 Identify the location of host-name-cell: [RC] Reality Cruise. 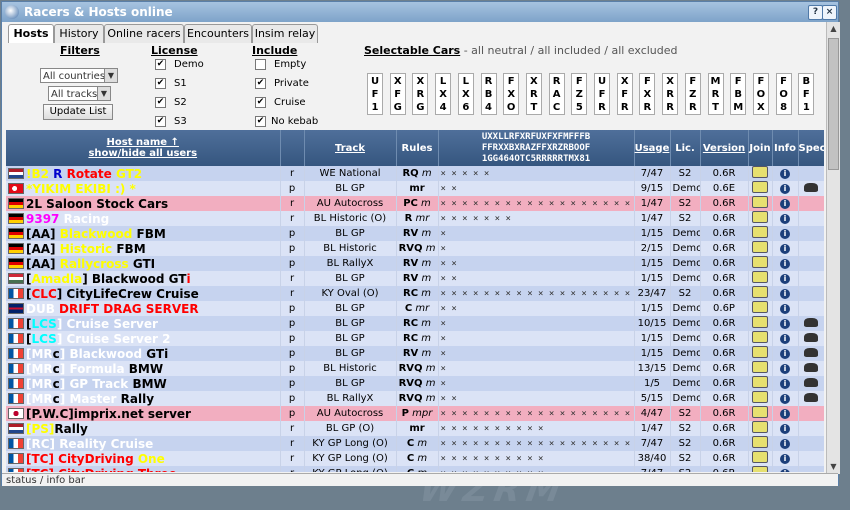
(143, 443).